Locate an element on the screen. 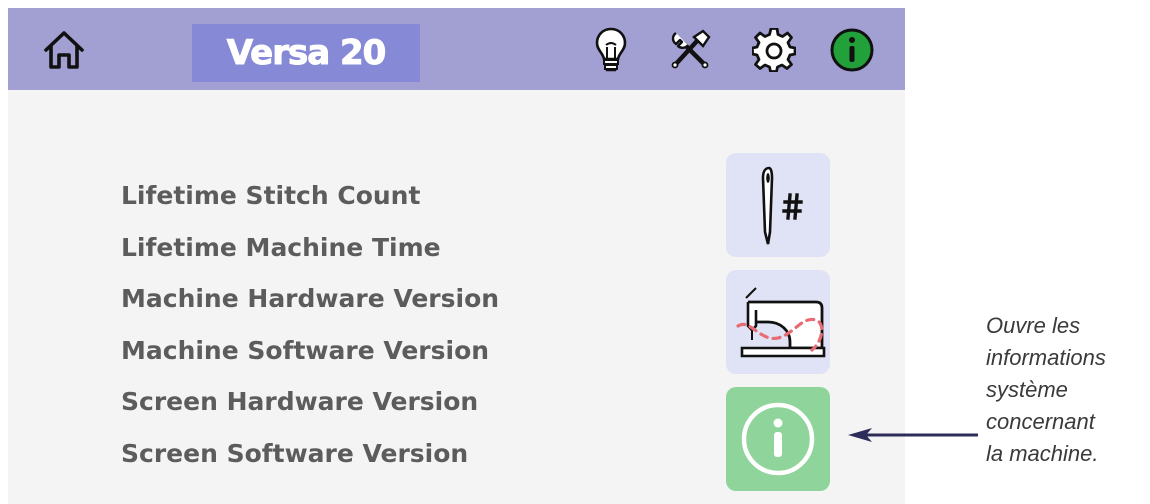 The width and height of the screenshot is (1150, 504). info-button-active is located at coordinates (852, 50).